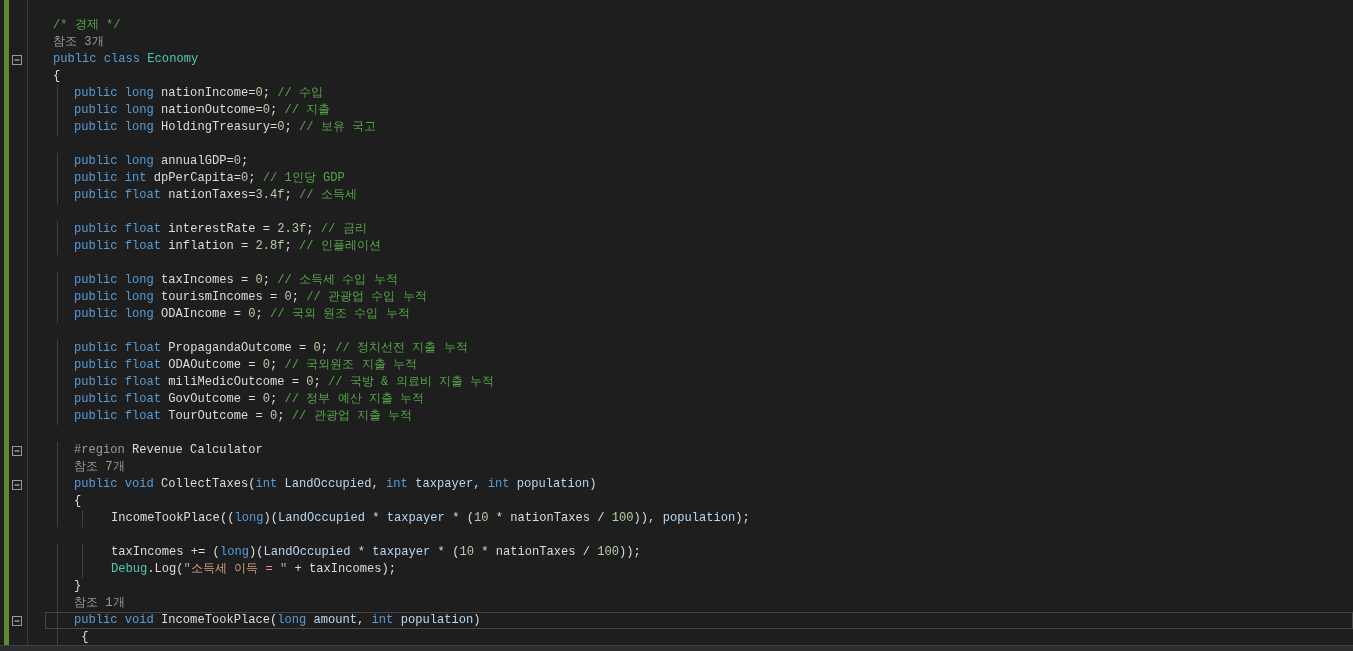 This screenshot has height=651, width=1353. Describe the element at coordinates (250, 297) in the screenshot. I see `code-line: public long tourismIncomes = 0; // 관광업 수입 누적` at that location.